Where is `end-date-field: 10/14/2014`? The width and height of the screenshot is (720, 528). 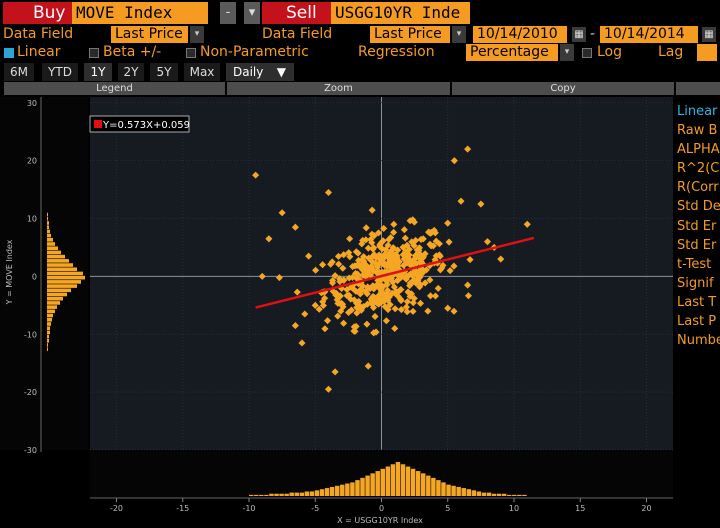
end-date-field: 10/14/2014 is located at coordinates (649, 34).